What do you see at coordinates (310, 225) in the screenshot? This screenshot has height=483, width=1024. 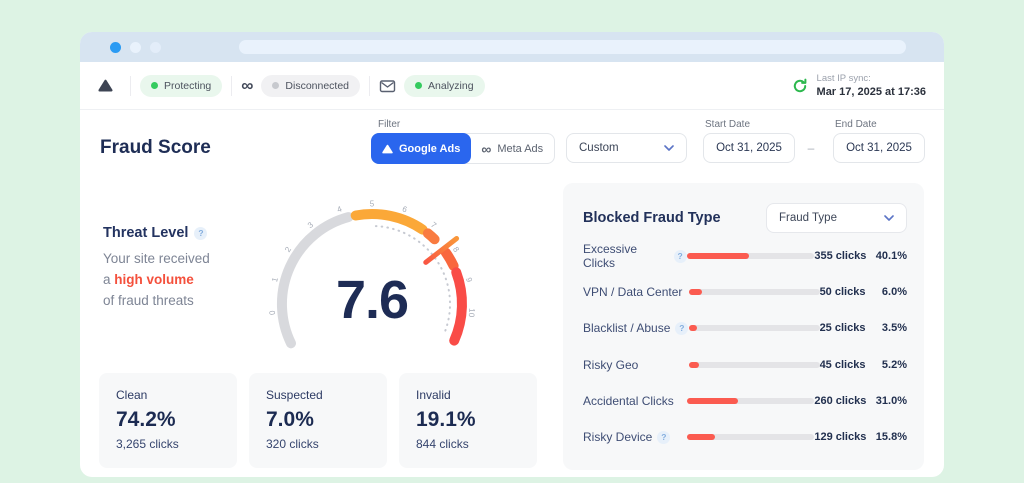 I see `gauge-tick-label: 3` at bounding box center [310, 225].